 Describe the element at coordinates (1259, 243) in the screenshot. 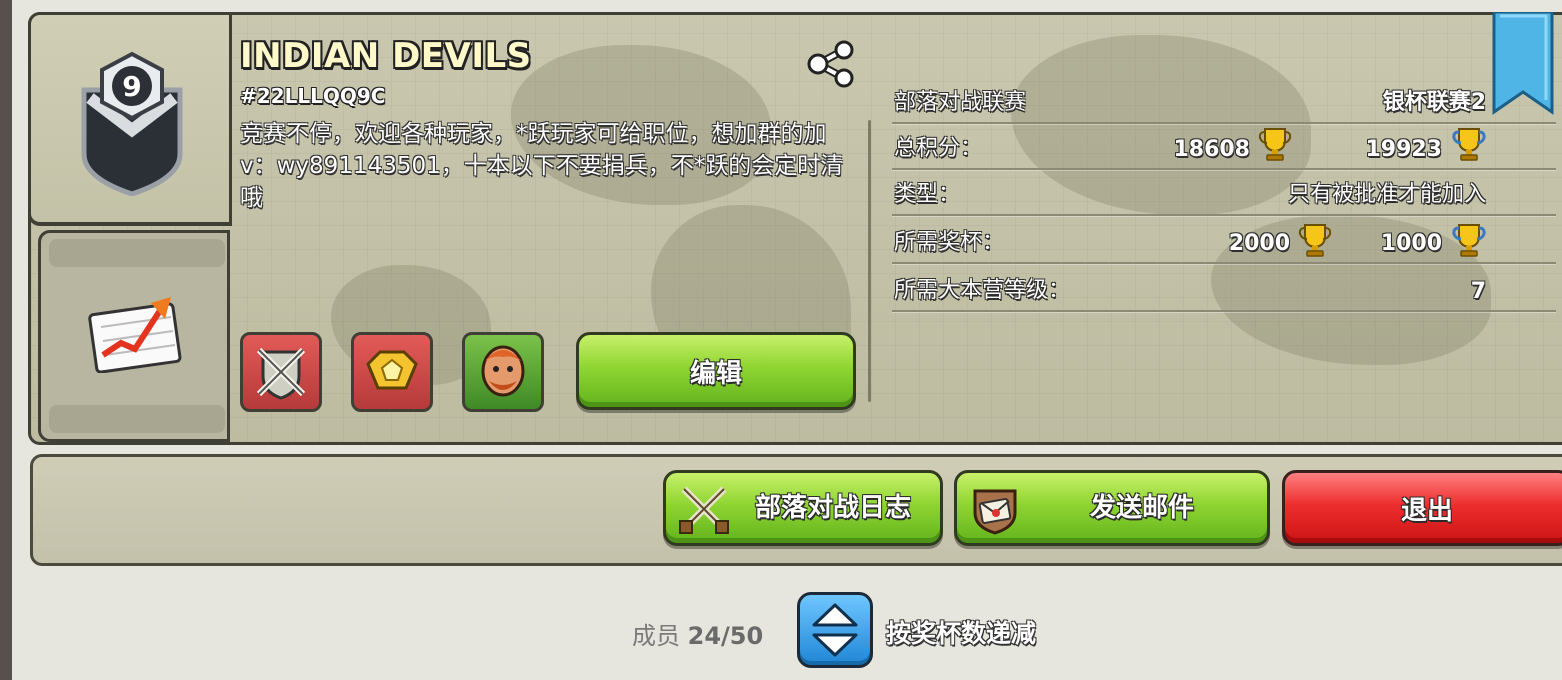

I see `required-trophies-value: 2000` at that location.